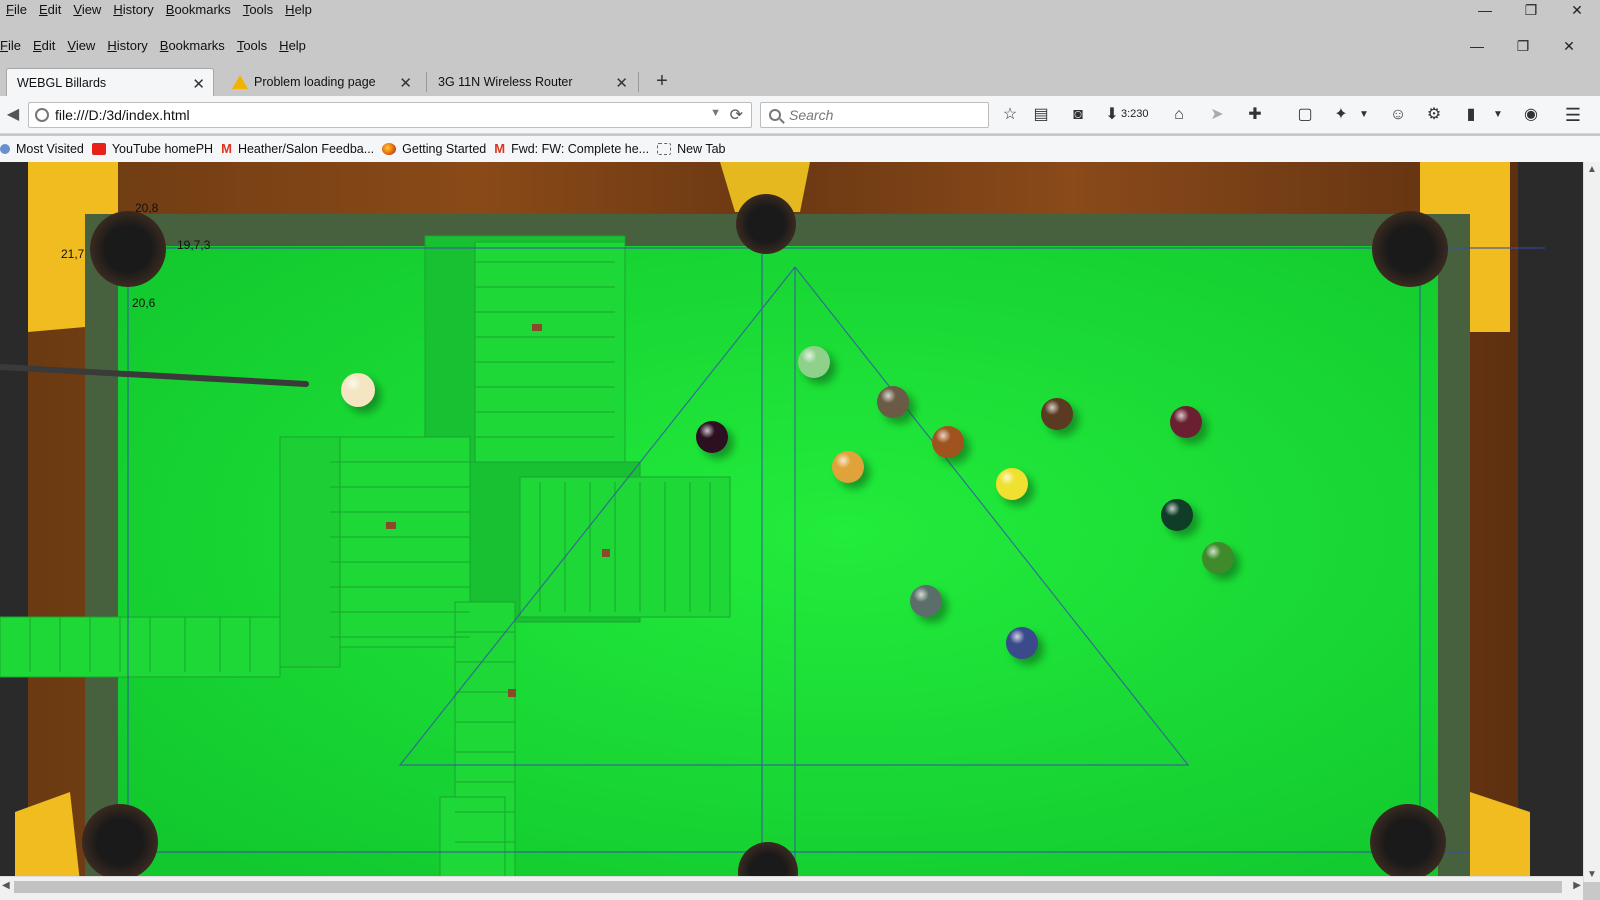 This screenshot has width=1600, height=900. I want to click on horizontal-scrollbar: ◀ ▶, so click(791, 888).